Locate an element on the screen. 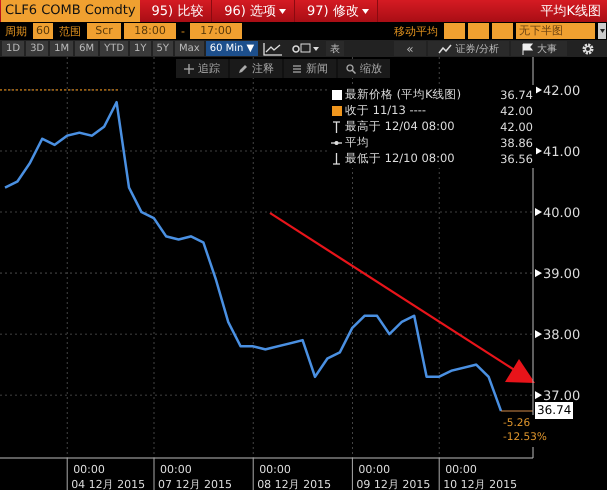  y-tick-label: 40.00 is located at coordinates (561, 214).